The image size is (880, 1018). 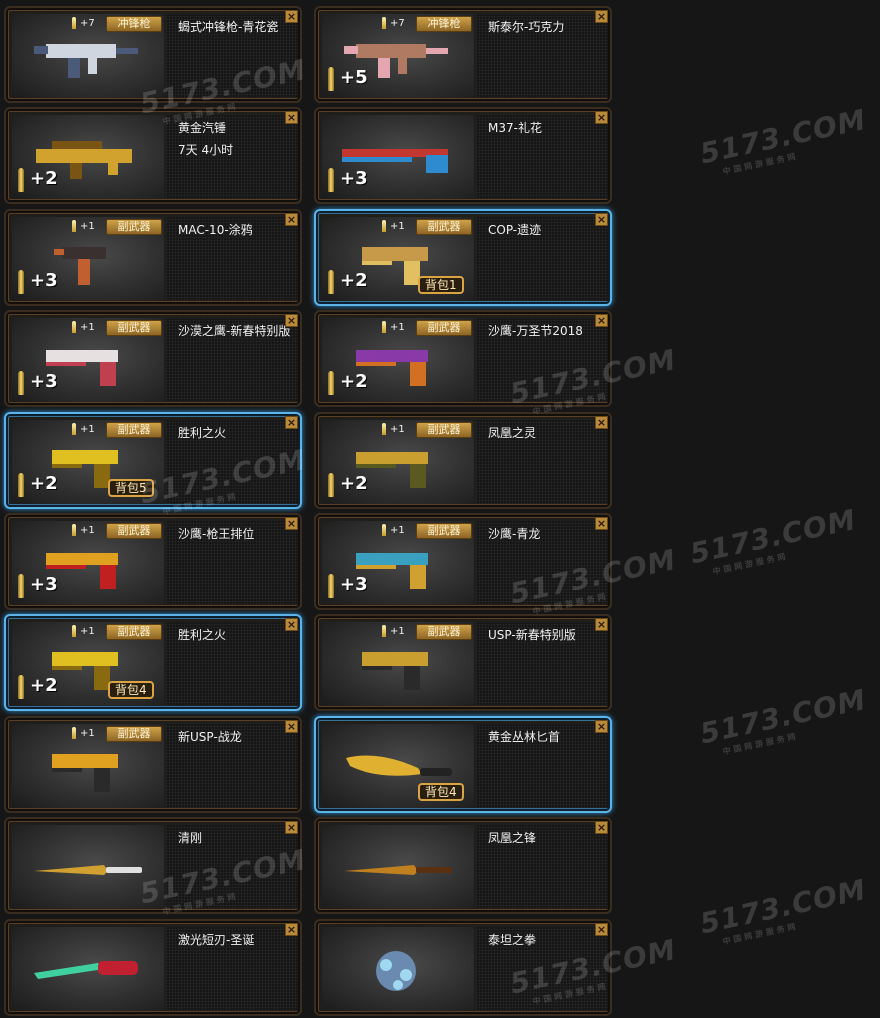 I want to click on item-card: +1 副武器 +2 背包5 胜利之火 ×, so click(x=153, y=460).